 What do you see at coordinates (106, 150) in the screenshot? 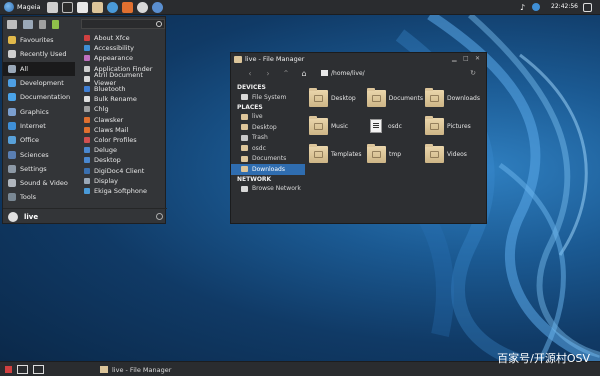
I see `menu-app-label: Deluge` at bounding box center [106, 150].